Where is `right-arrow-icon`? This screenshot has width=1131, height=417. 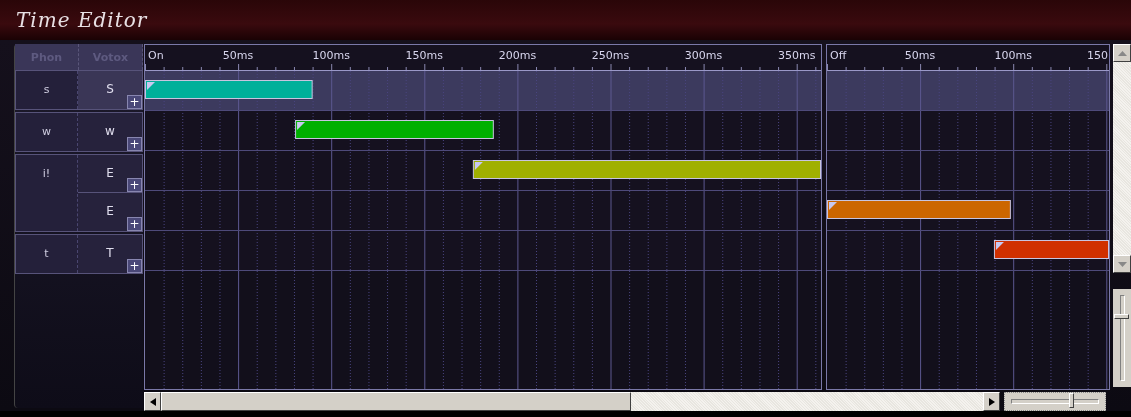 right-arrow-icon is located at coordinates (991, 401).